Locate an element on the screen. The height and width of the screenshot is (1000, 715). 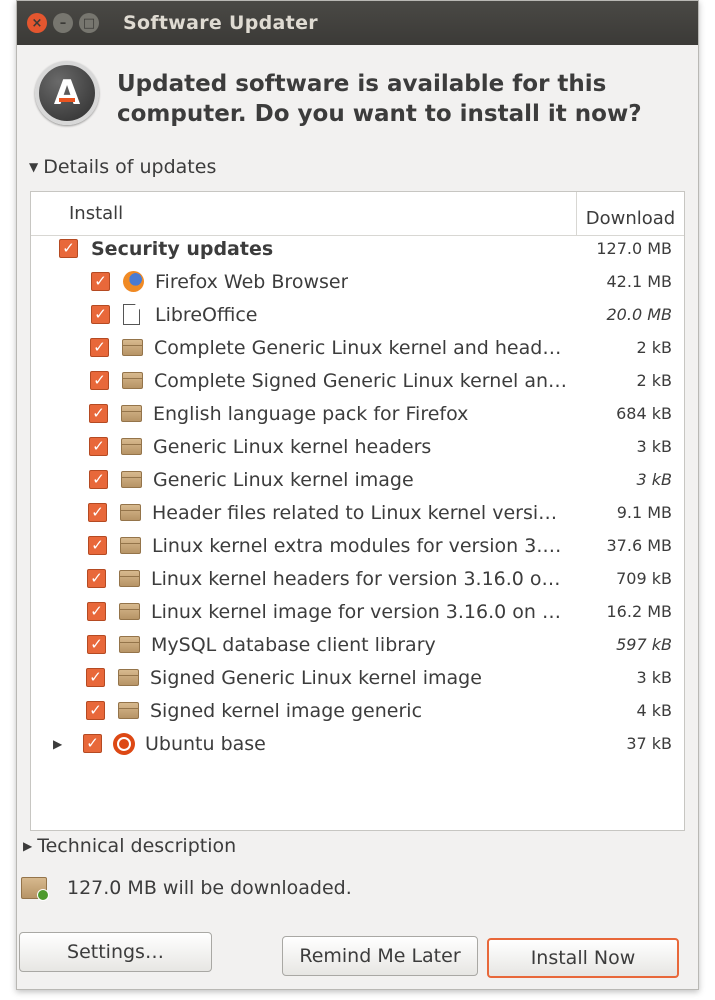
group-size: 37 kB is located at coordinates (649, 743).